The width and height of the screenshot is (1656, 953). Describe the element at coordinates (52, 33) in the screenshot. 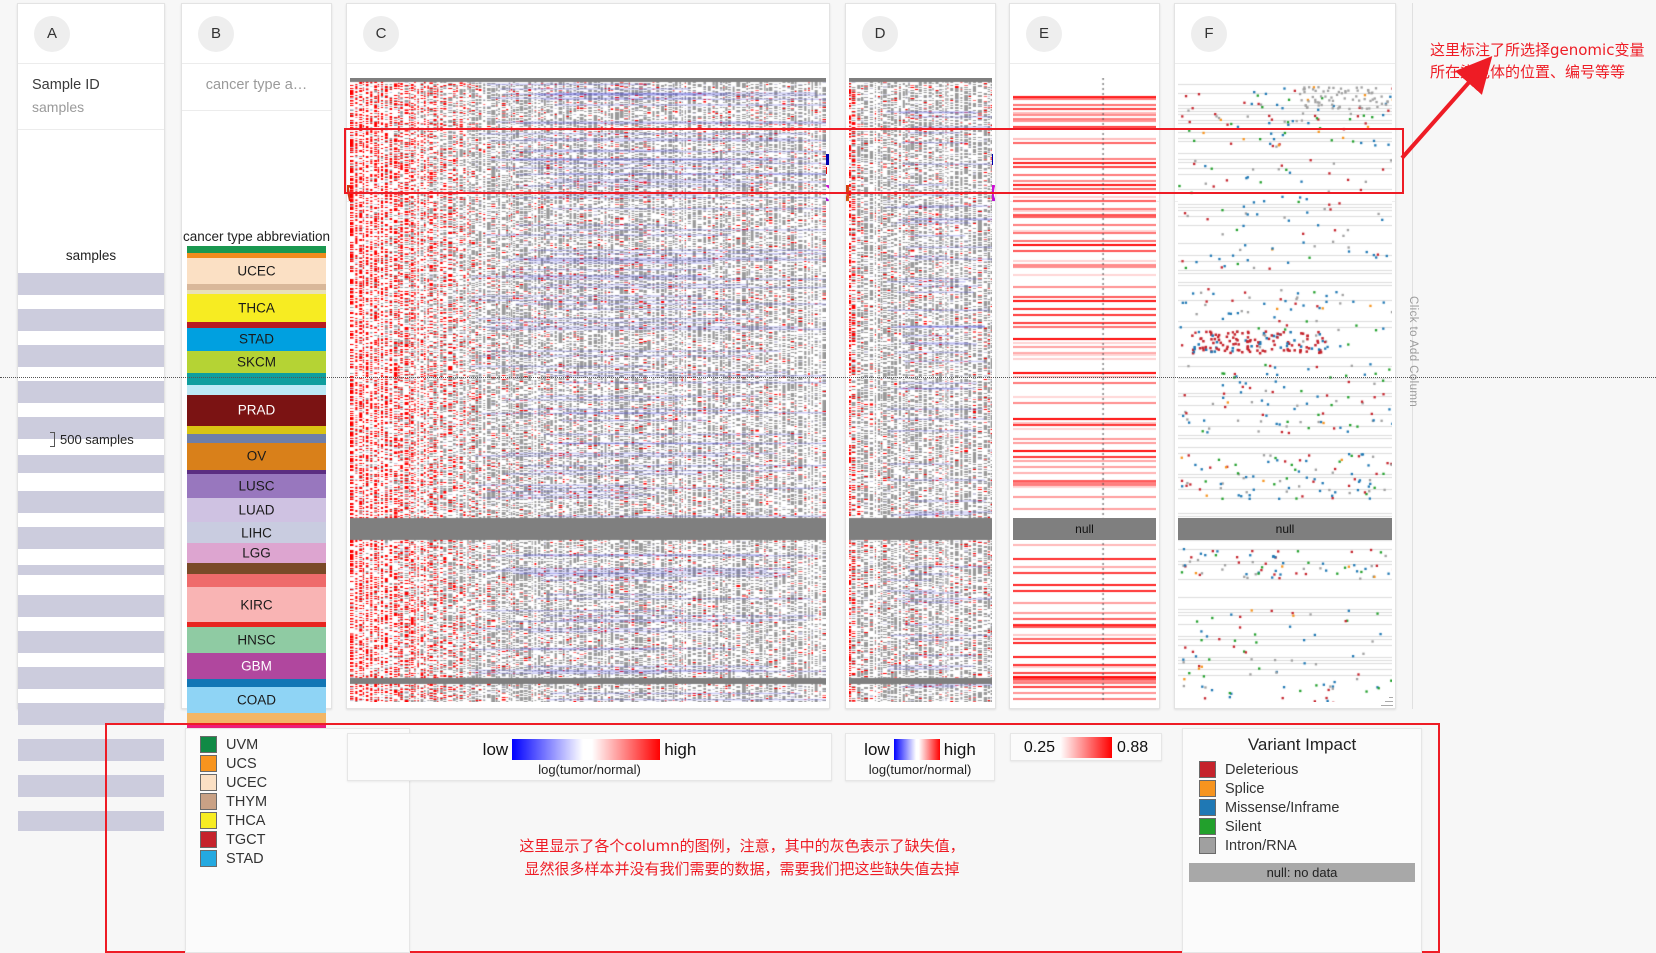

I see `column-letter-badge-a: A` at that location.